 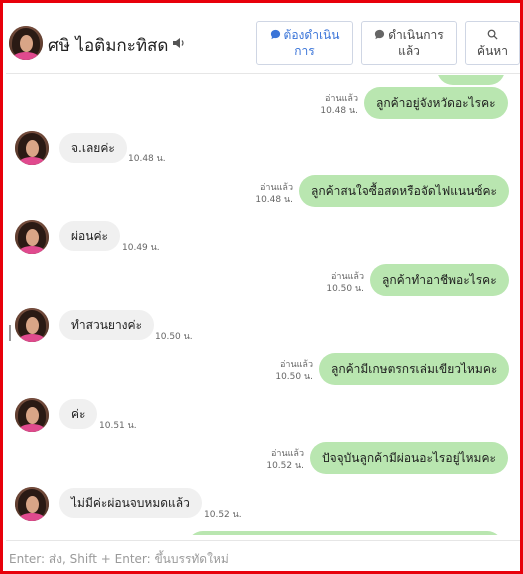 I want to click on incoming-message: ค่ะ, so click(x=78, y=414).